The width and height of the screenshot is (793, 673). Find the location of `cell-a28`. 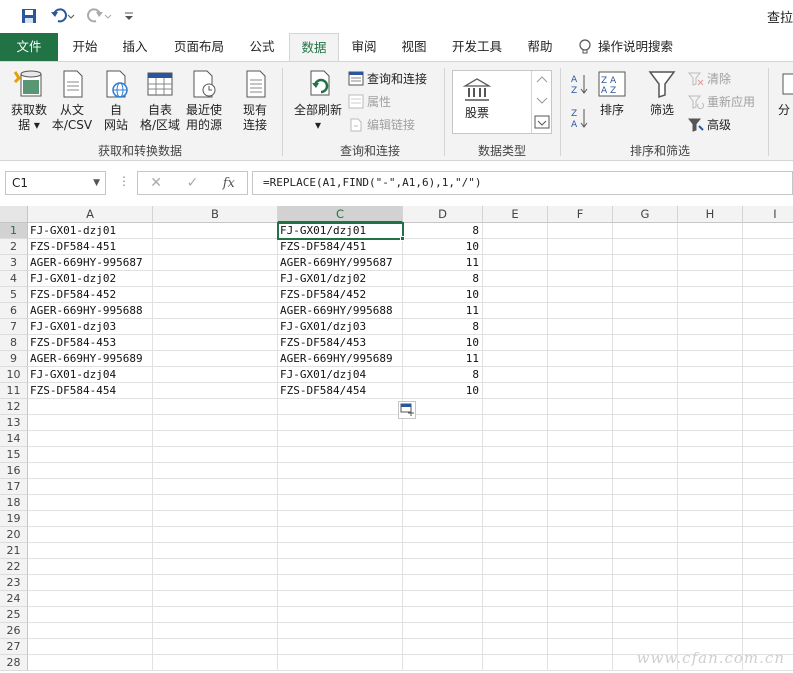

cell-a28 is located at coordinates (90, 663).